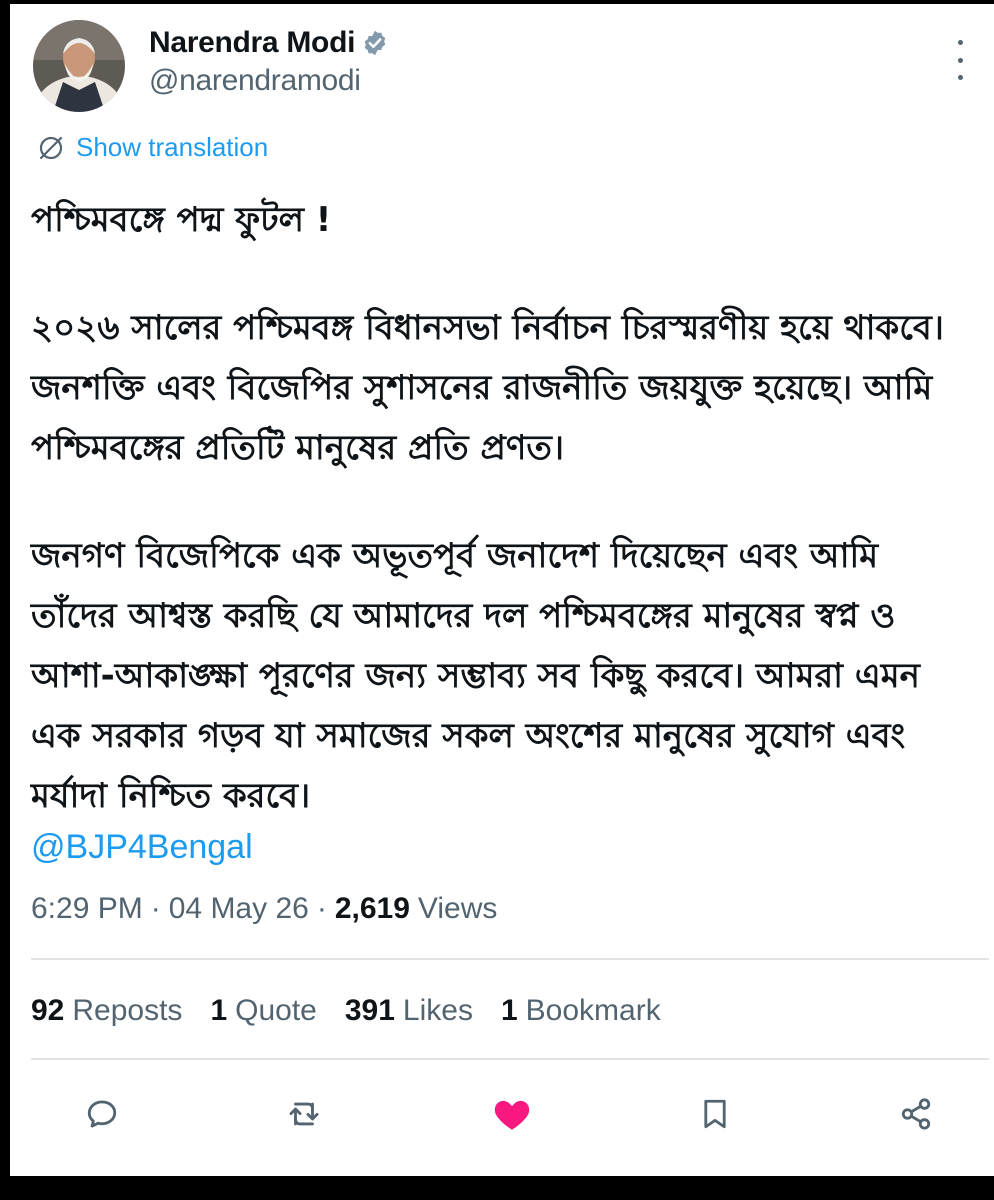 This screenshot has width=994, height=1200. I want to click on bookmarks-count: 1, so click(509, 1010).